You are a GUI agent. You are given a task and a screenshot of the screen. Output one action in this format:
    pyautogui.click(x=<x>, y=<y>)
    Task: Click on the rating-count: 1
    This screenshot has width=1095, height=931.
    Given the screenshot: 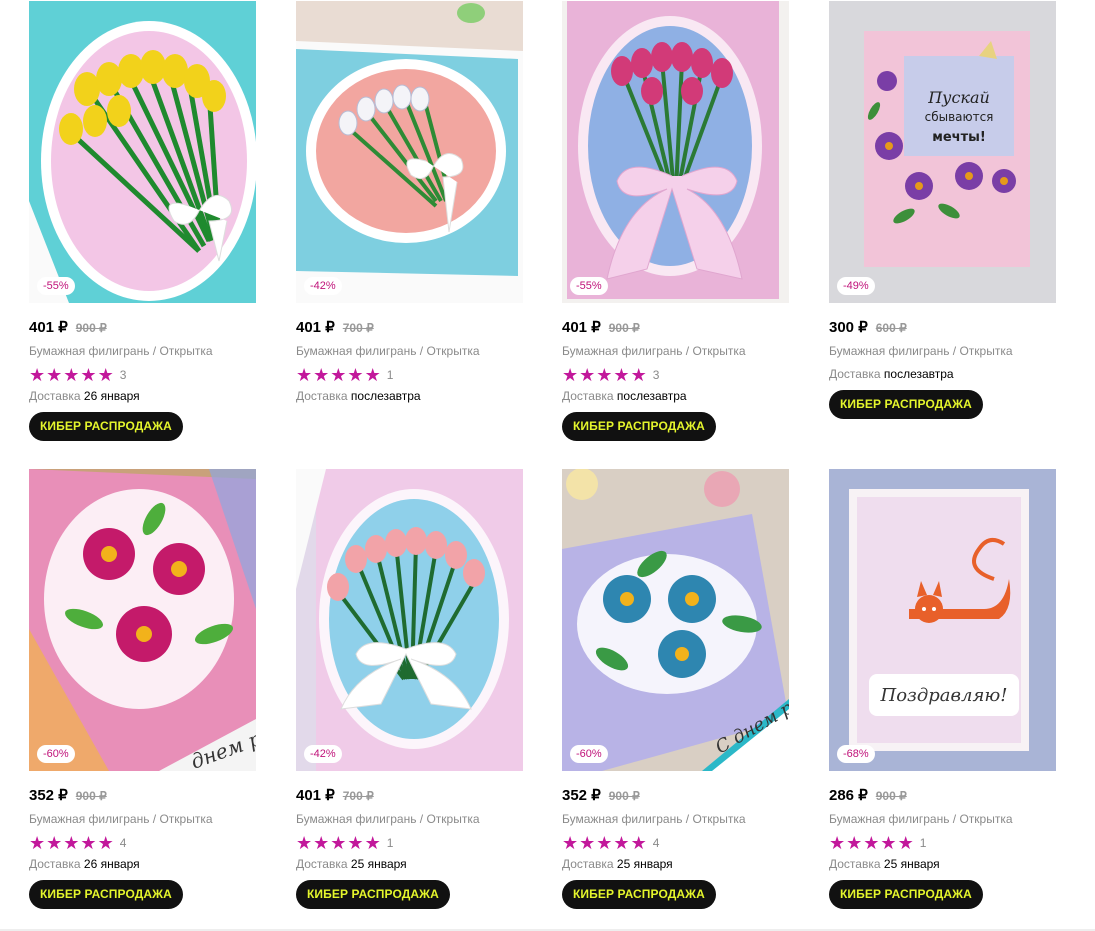 What is the action you would take?
    pyautogui.click(x=390, y=375)
    